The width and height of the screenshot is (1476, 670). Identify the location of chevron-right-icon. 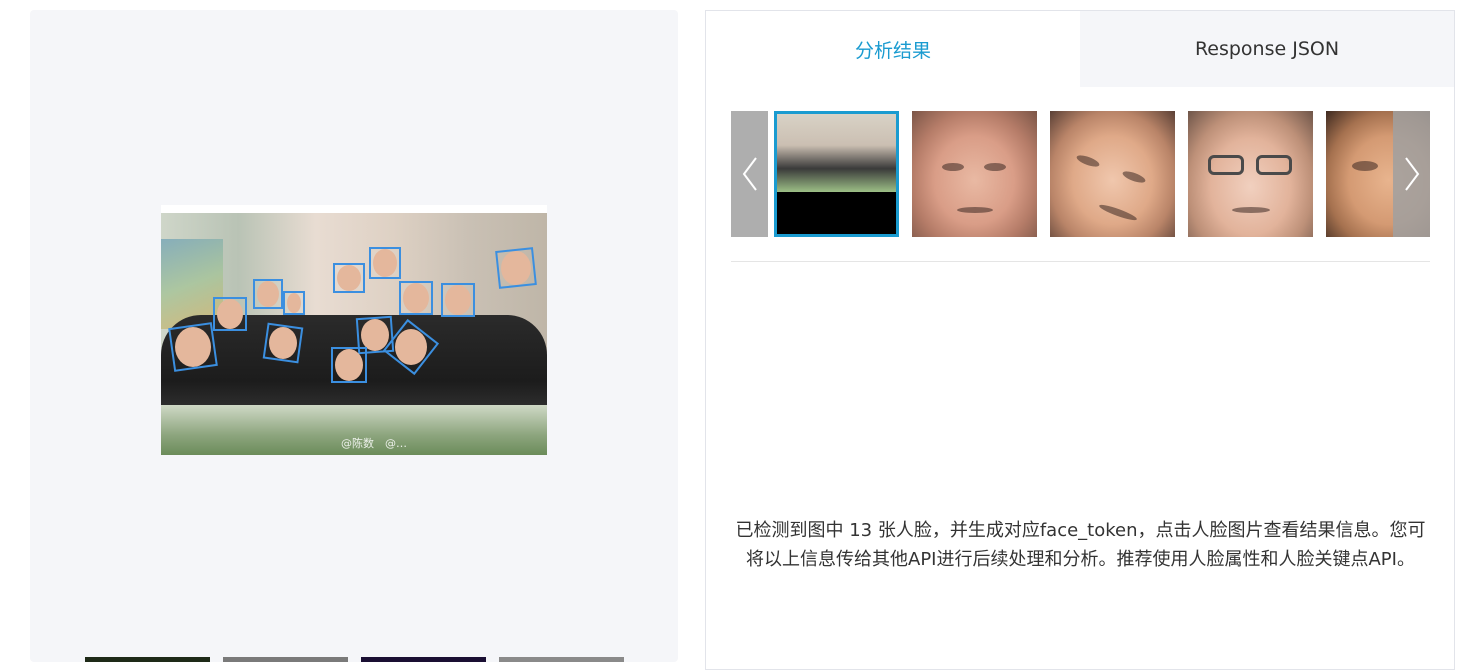
(1411, 174).